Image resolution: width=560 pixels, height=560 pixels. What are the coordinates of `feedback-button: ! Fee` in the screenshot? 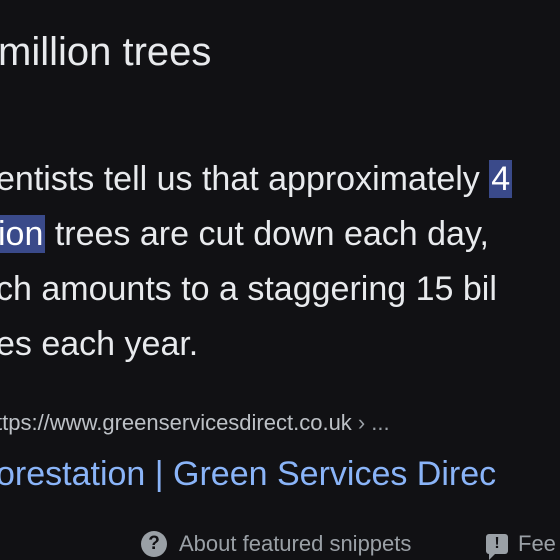 It's located at (521, 544).